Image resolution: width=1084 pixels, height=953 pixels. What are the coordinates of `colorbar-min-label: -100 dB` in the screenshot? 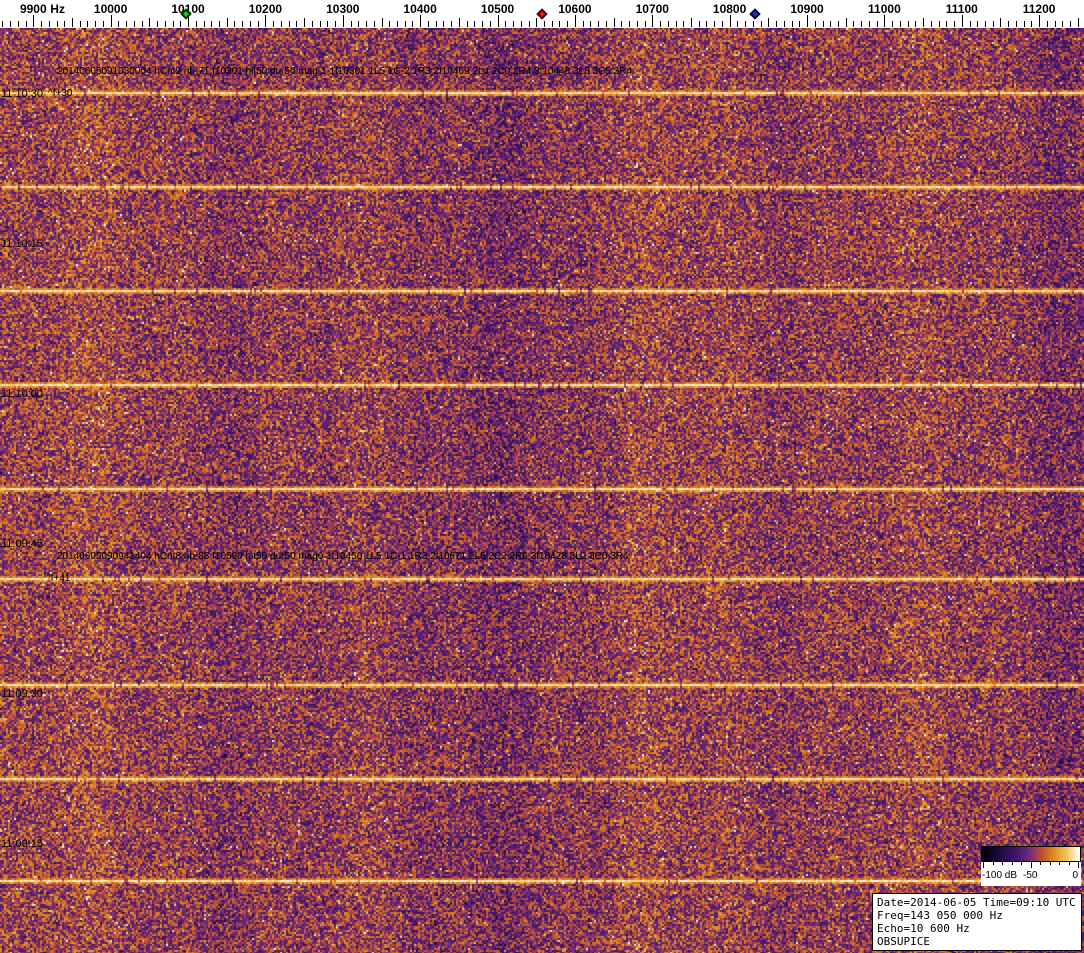 It's located at (1000, 875).